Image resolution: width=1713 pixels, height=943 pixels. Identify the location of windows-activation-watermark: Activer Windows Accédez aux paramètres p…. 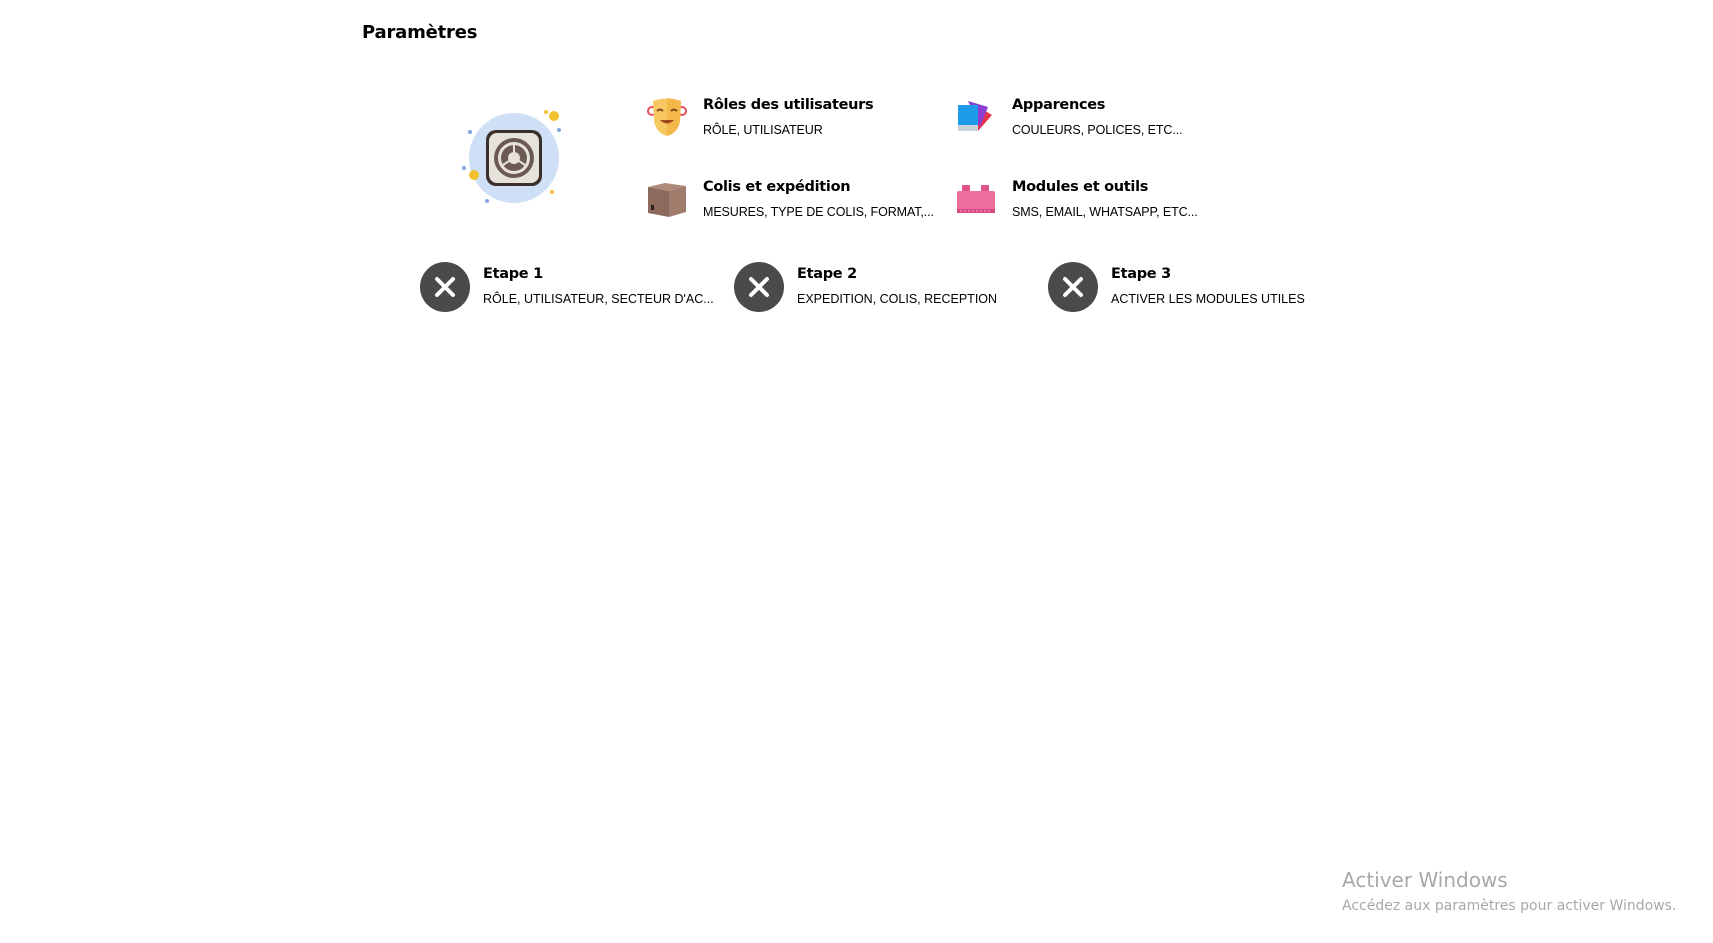
(1509, 891).